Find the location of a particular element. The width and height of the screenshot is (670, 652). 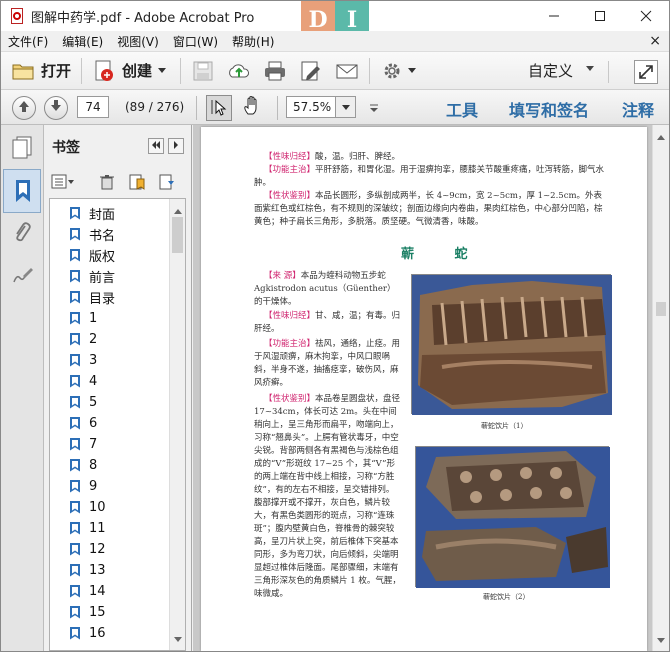

document-scrollbar is located at coordinates (660, 388).